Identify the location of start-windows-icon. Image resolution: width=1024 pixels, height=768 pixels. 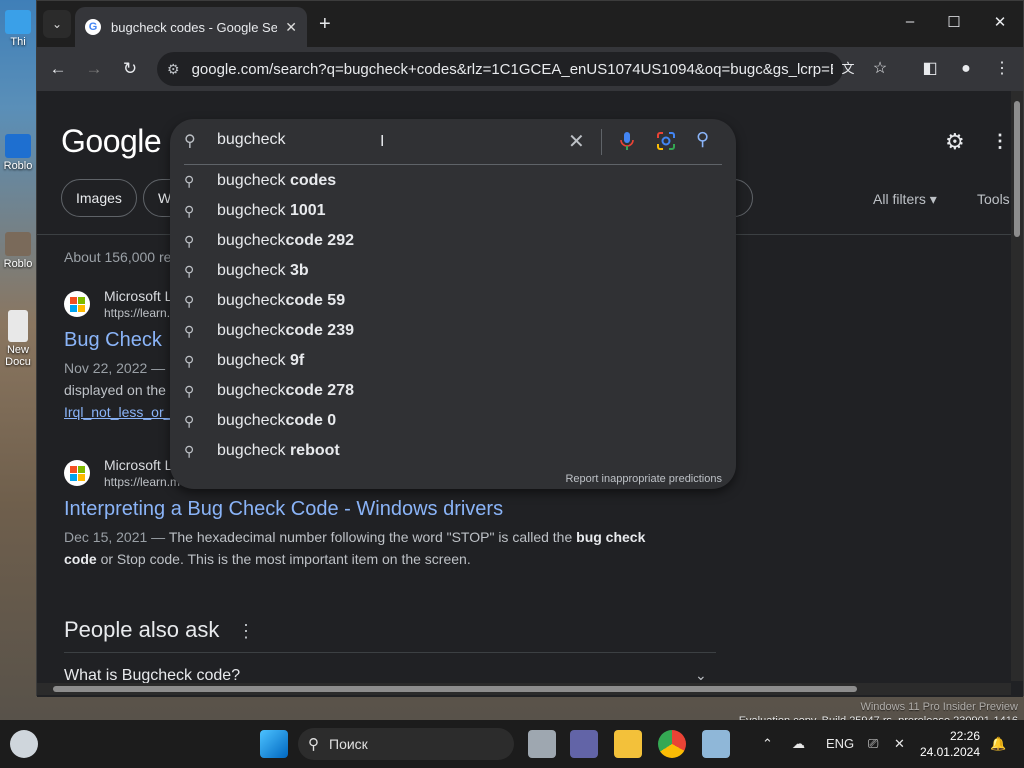
(274, 744).